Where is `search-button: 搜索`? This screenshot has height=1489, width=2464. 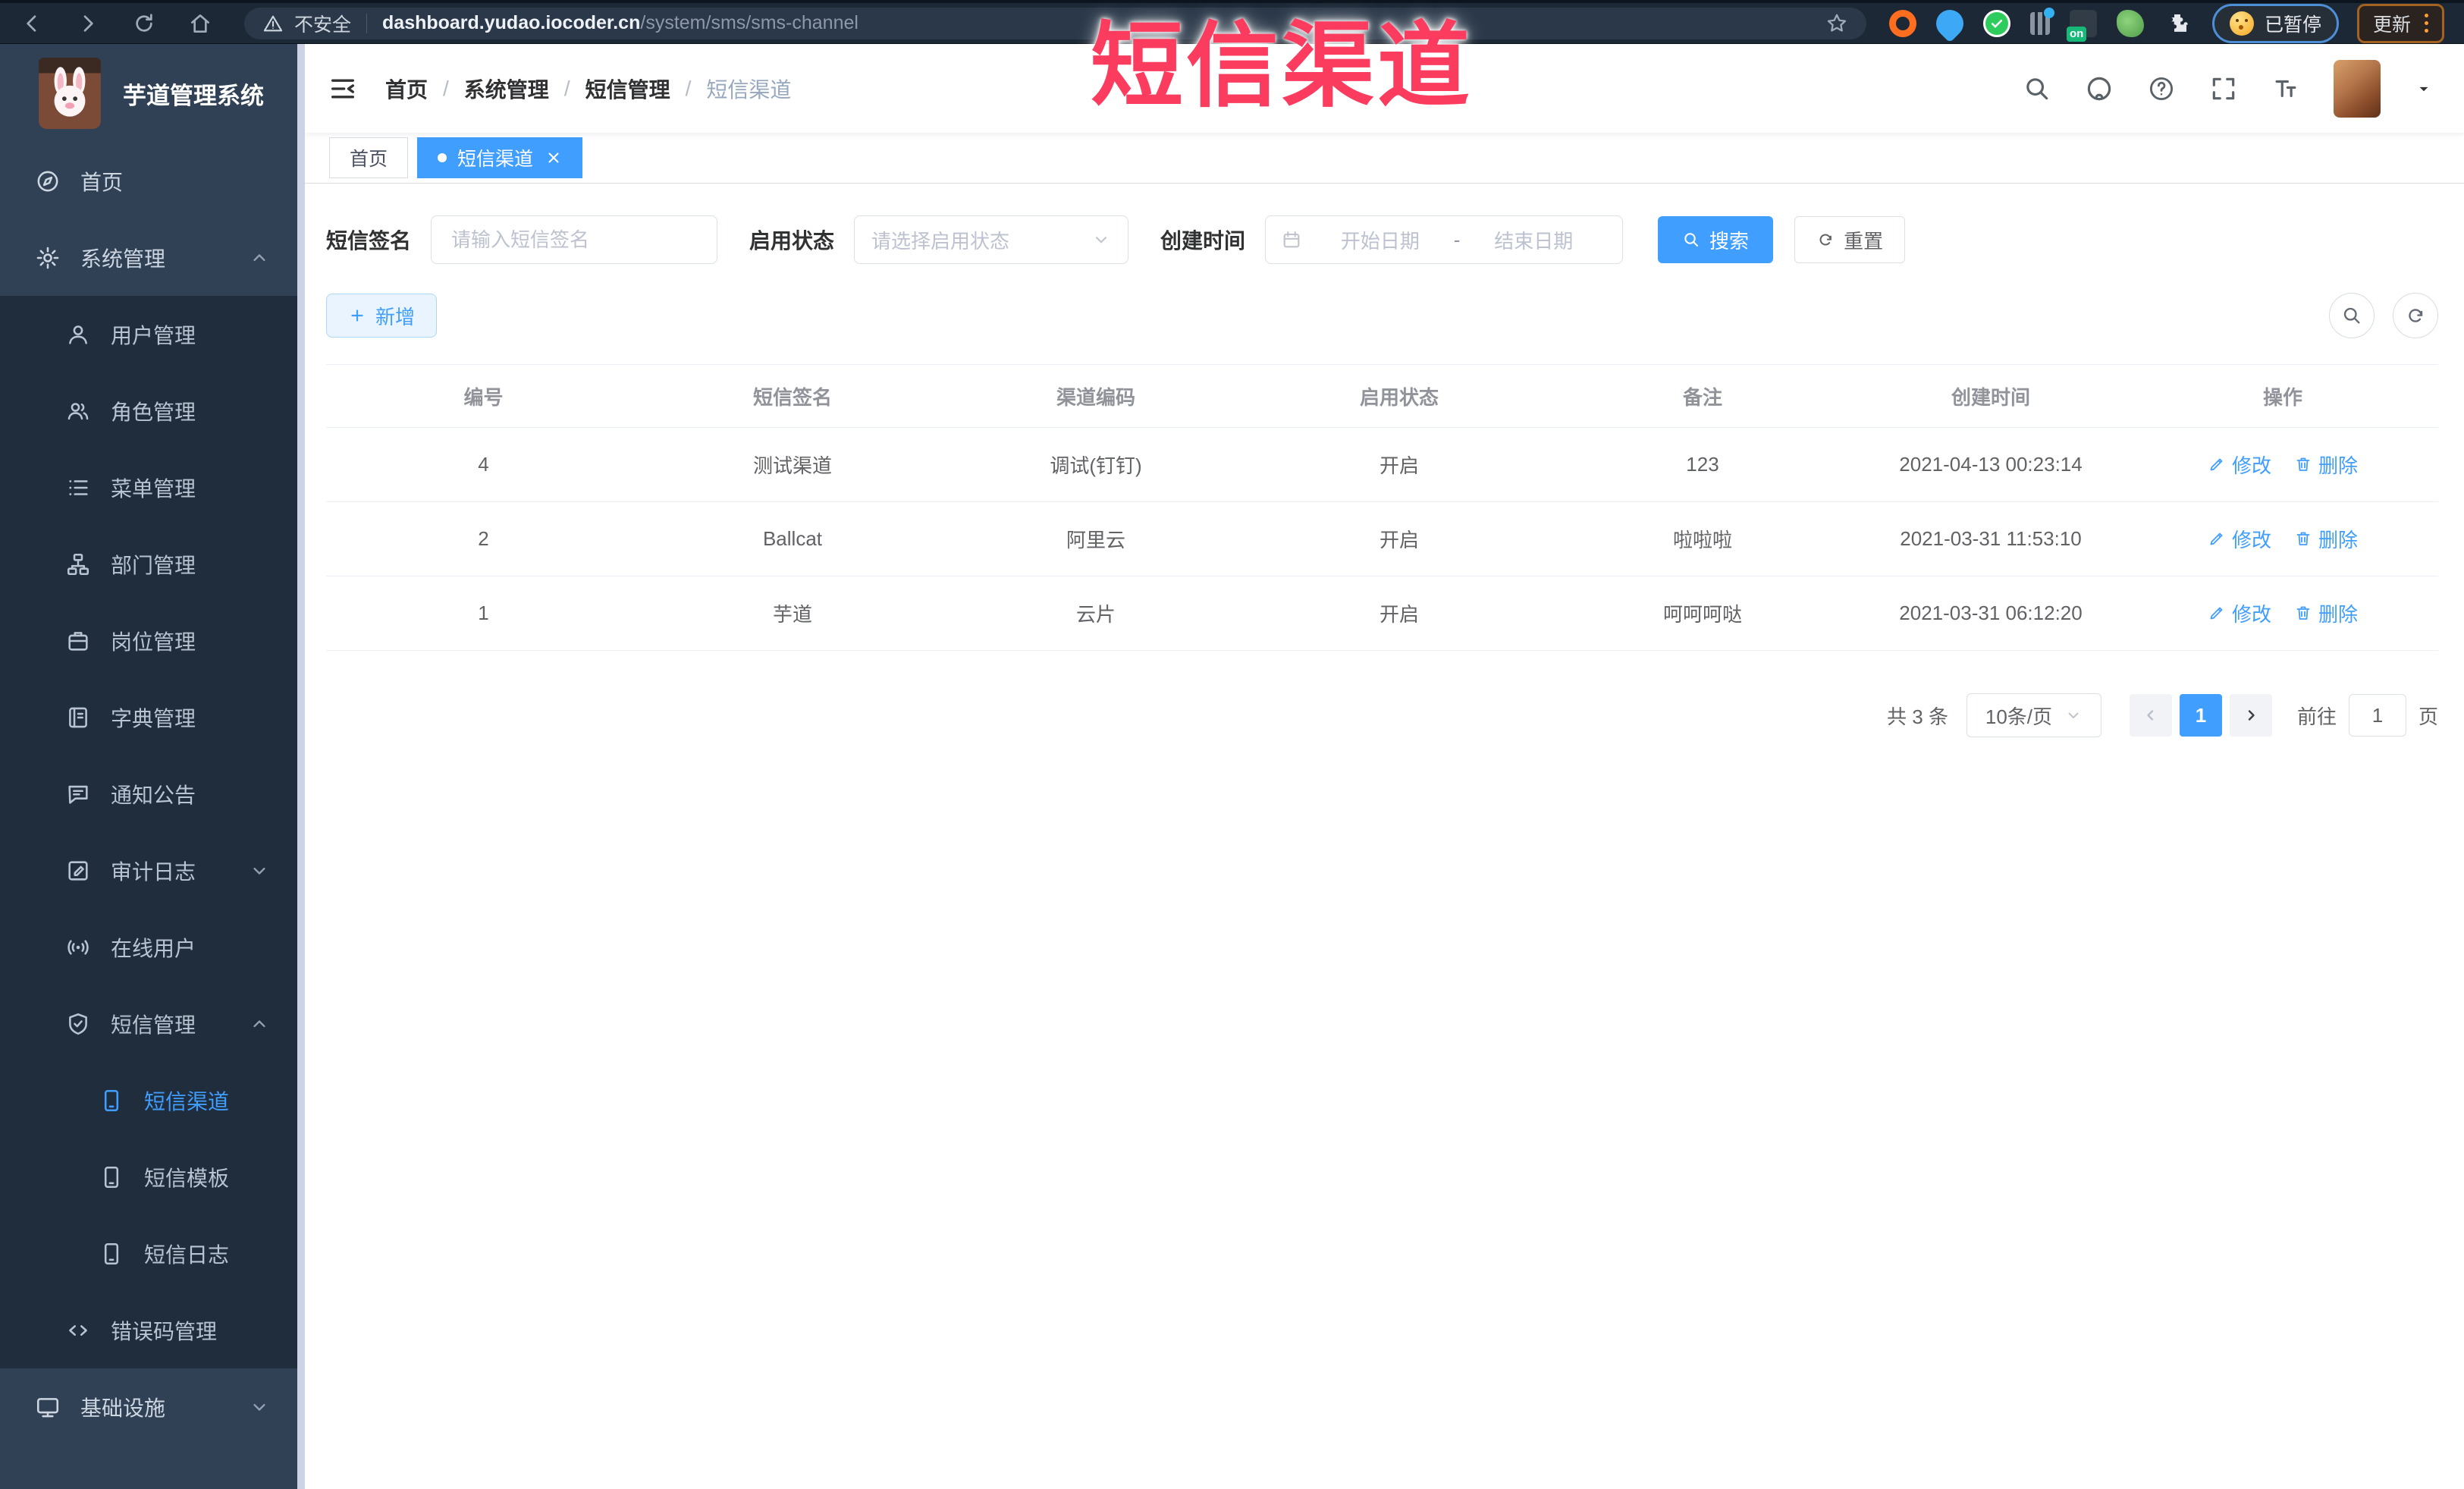
search-button: 搜索 is located at coordinates (1716, 240).